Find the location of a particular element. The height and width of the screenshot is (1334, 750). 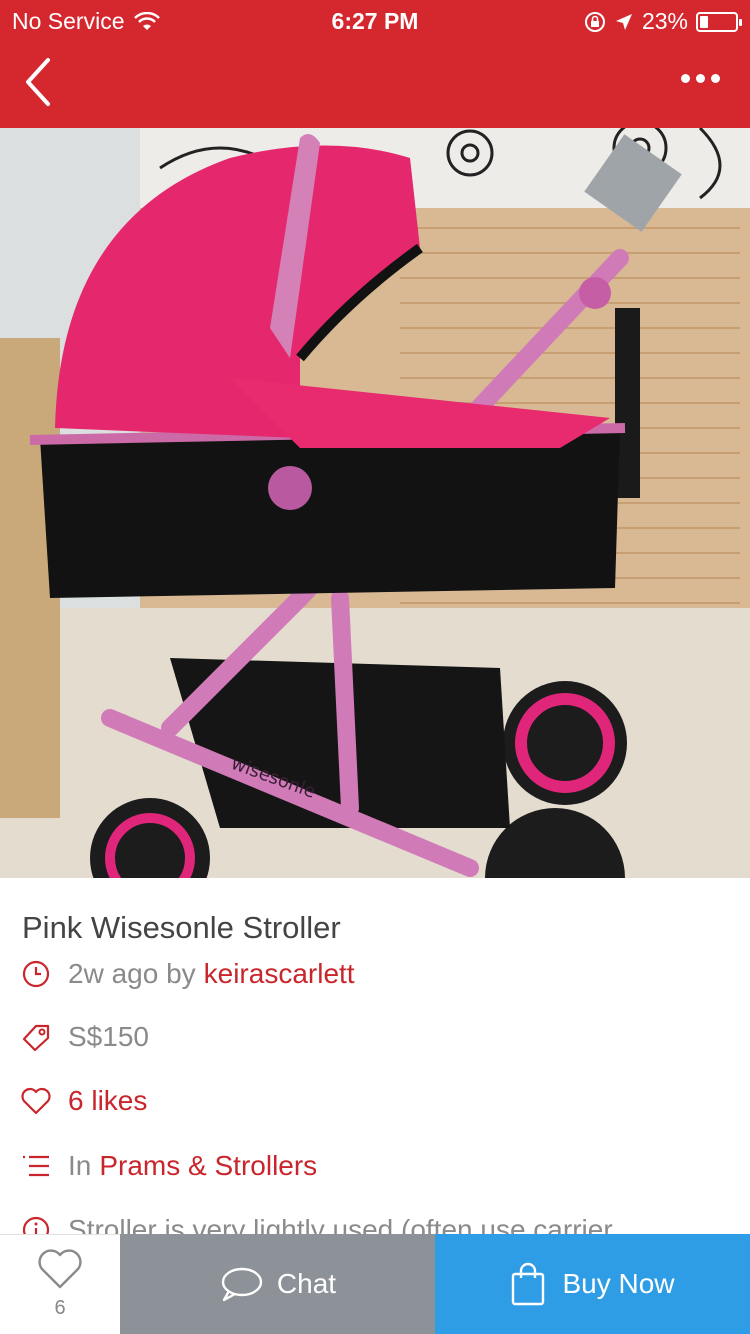

list-icon is located at coordinates (36, 1166).